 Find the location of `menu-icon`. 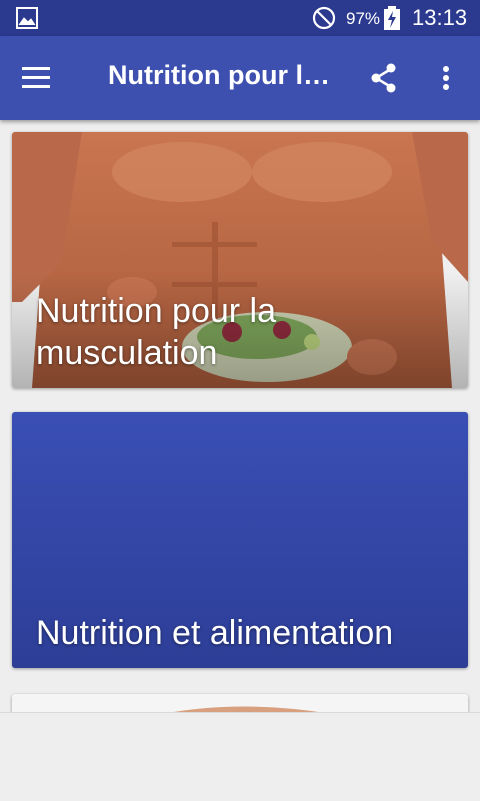

menu-icon is located at coordinates (36, 77).